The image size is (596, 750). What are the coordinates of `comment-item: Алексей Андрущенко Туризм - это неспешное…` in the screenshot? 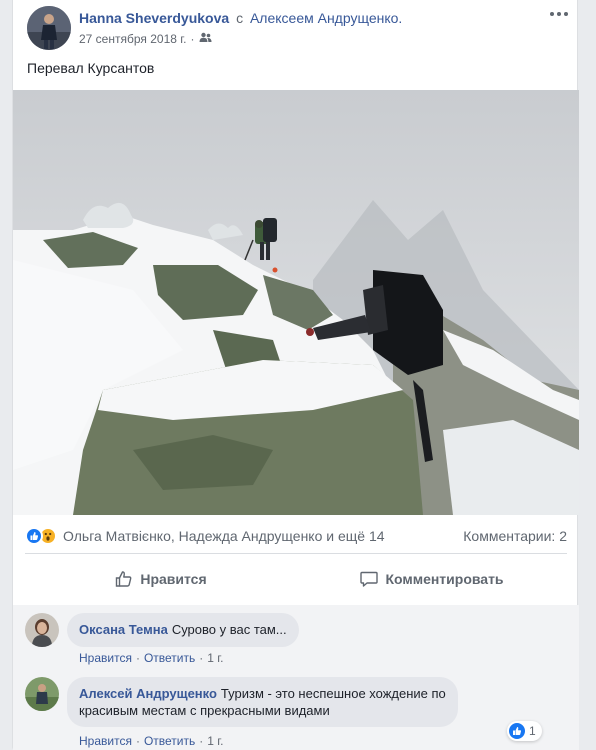 It's located at (241, 702).